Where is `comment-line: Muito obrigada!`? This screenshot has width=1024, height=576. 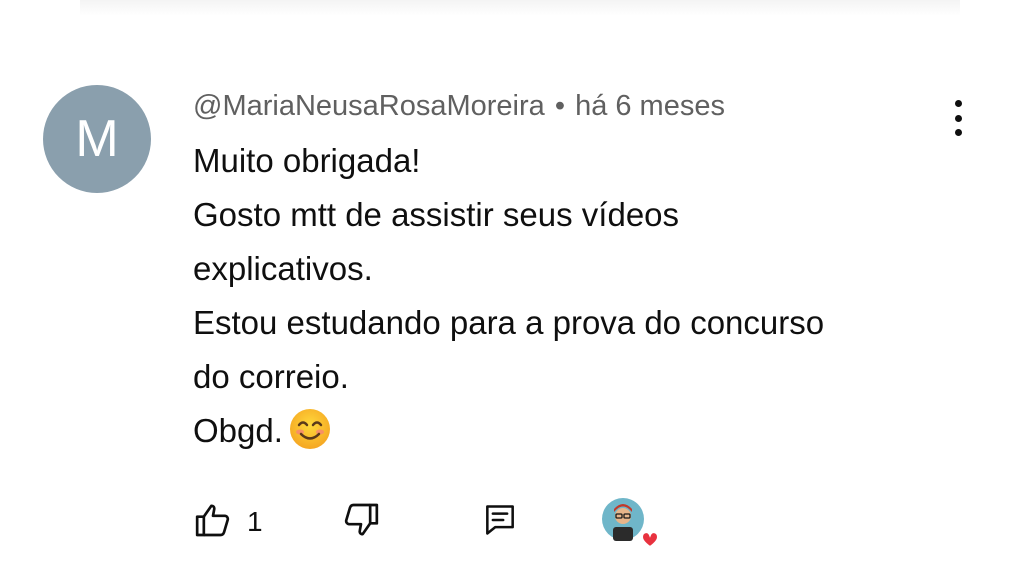
comment-line: Muito obrigada! is located at coordinates (307, 160).